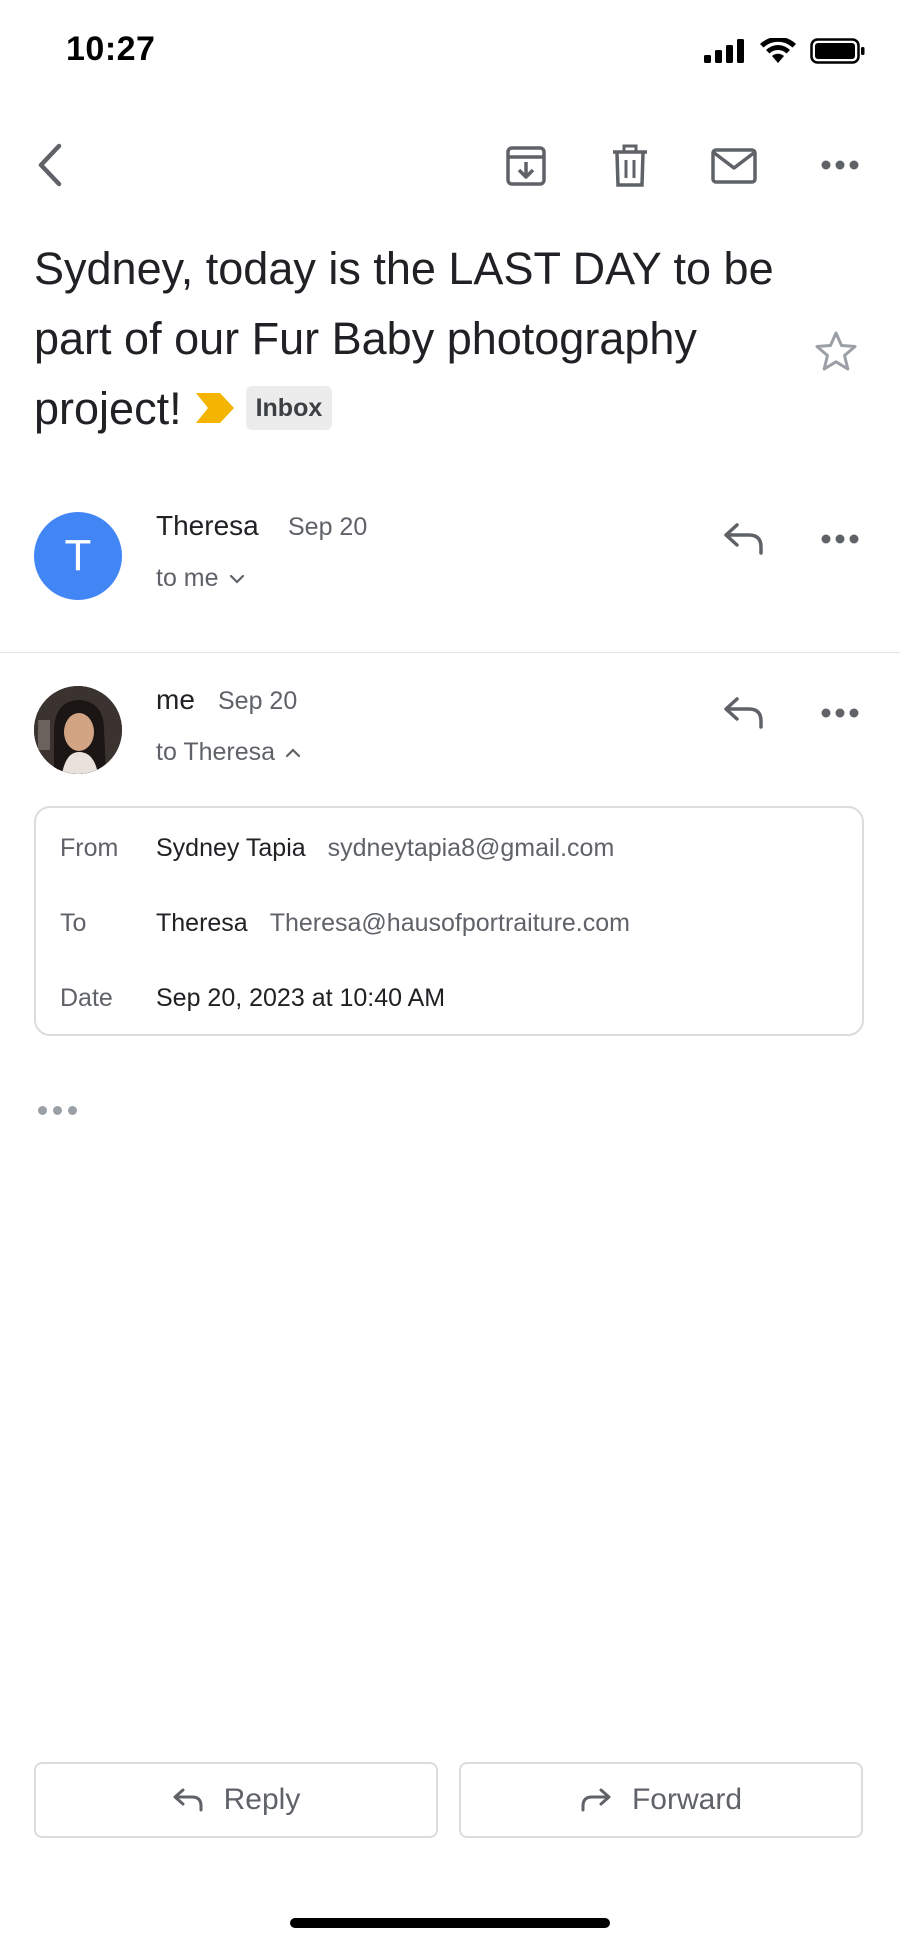 This screenshot has width=900, height=1948. Describe the element at coordinates (836, 351) in the screenshot. I see `star-icon` at that location.